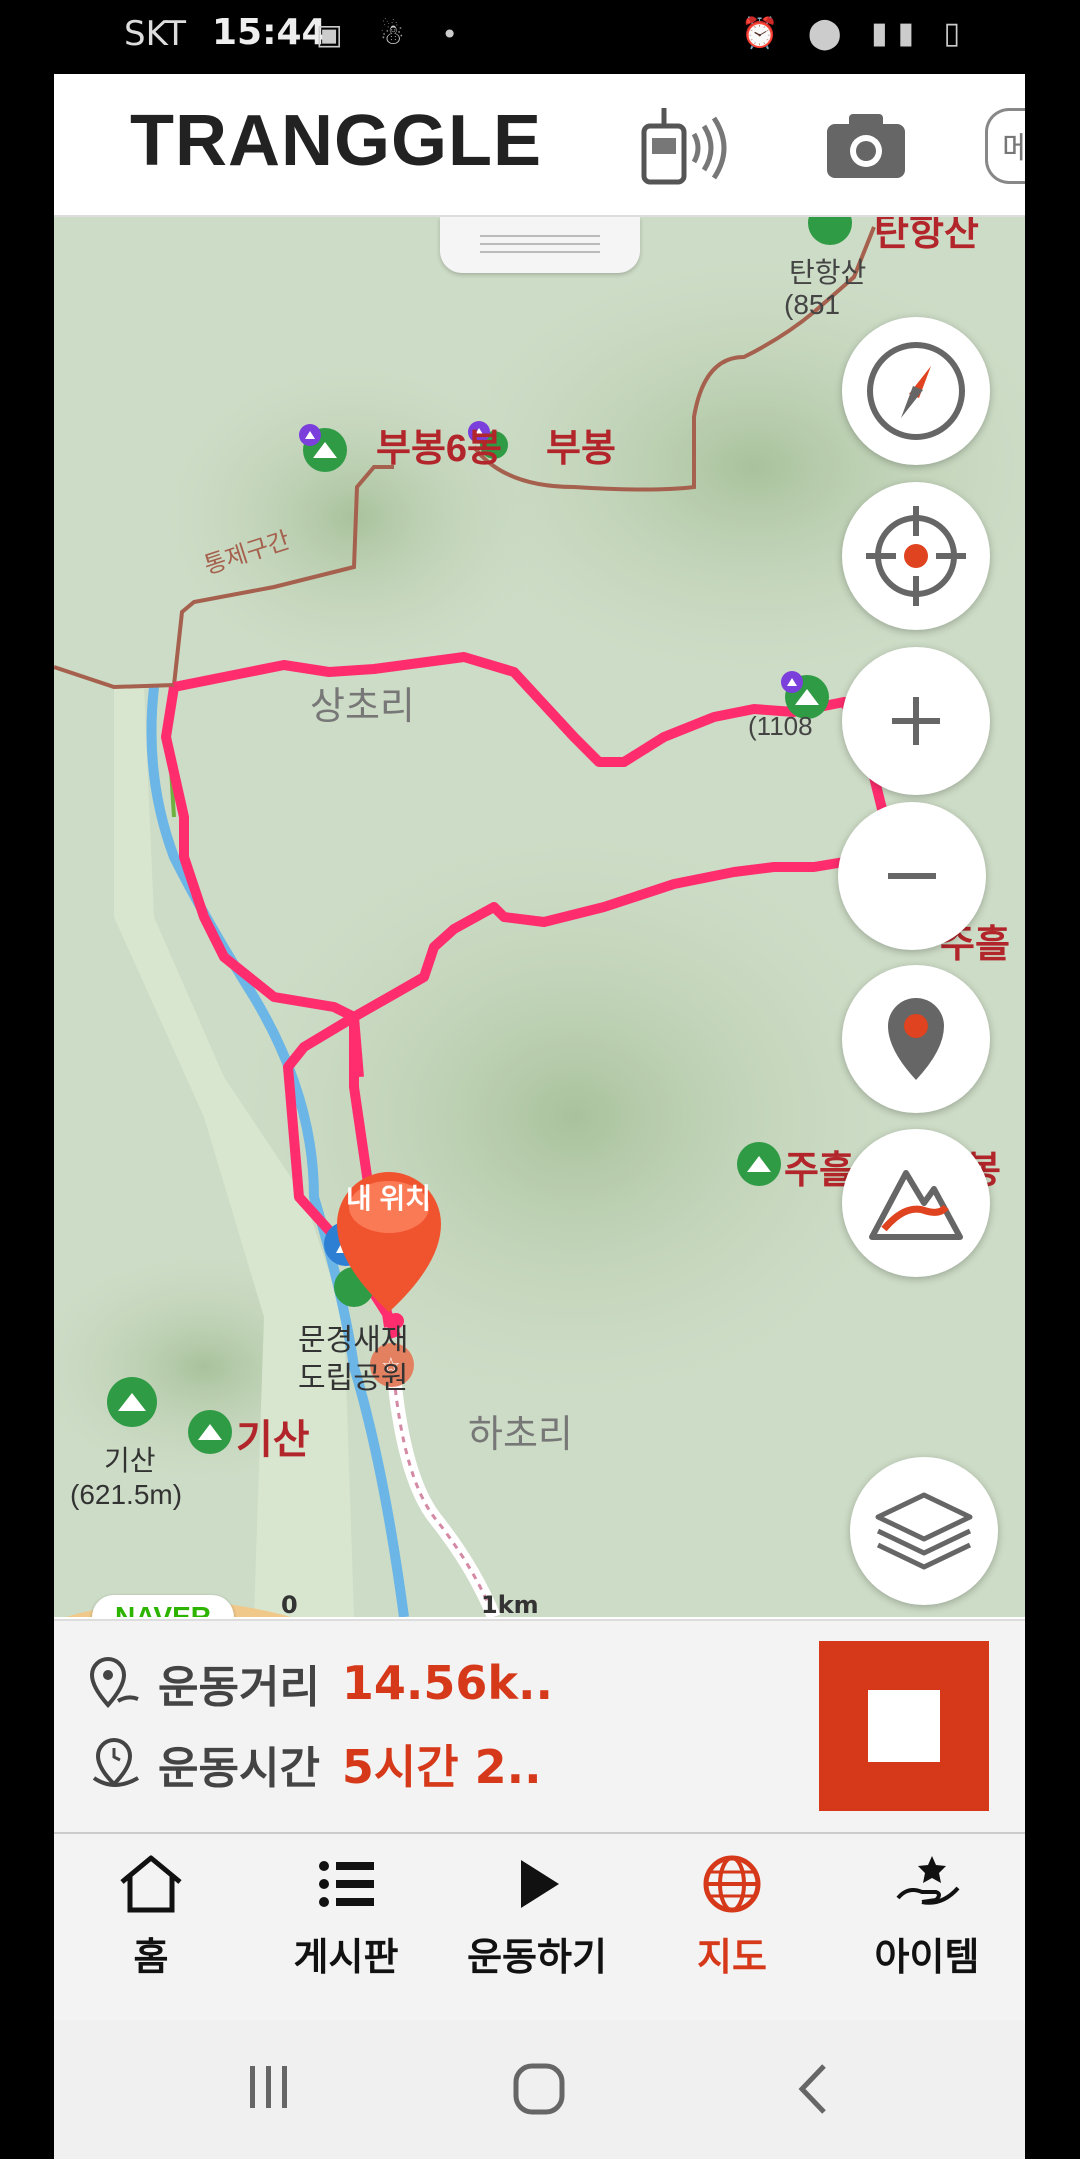  I want to click on item-hand-icon, so click(928, 1880).